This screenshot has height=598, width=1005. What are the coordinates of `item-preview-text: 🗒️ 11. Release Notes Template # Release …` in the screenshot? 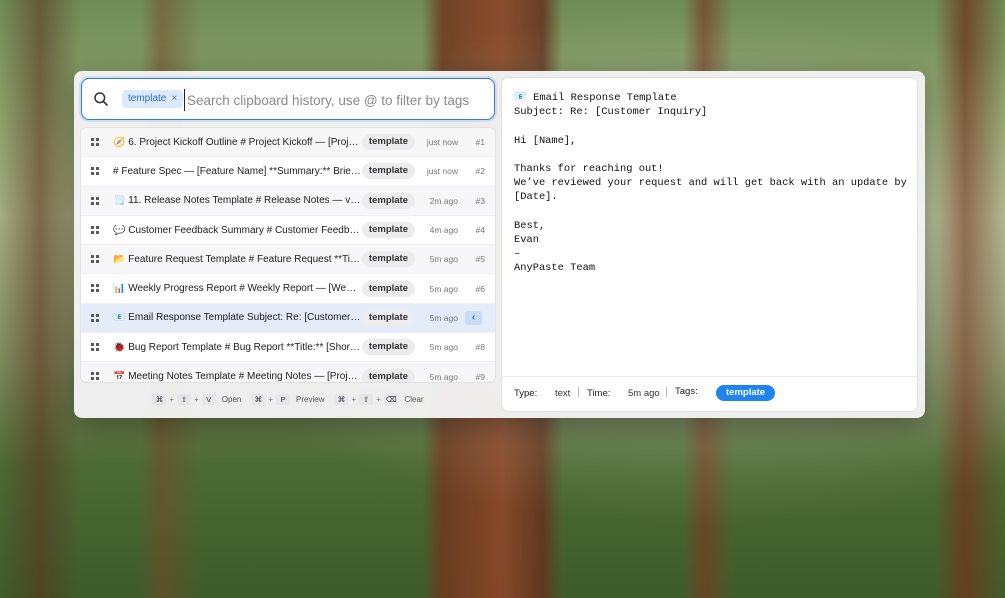 It's located at (237, 201).